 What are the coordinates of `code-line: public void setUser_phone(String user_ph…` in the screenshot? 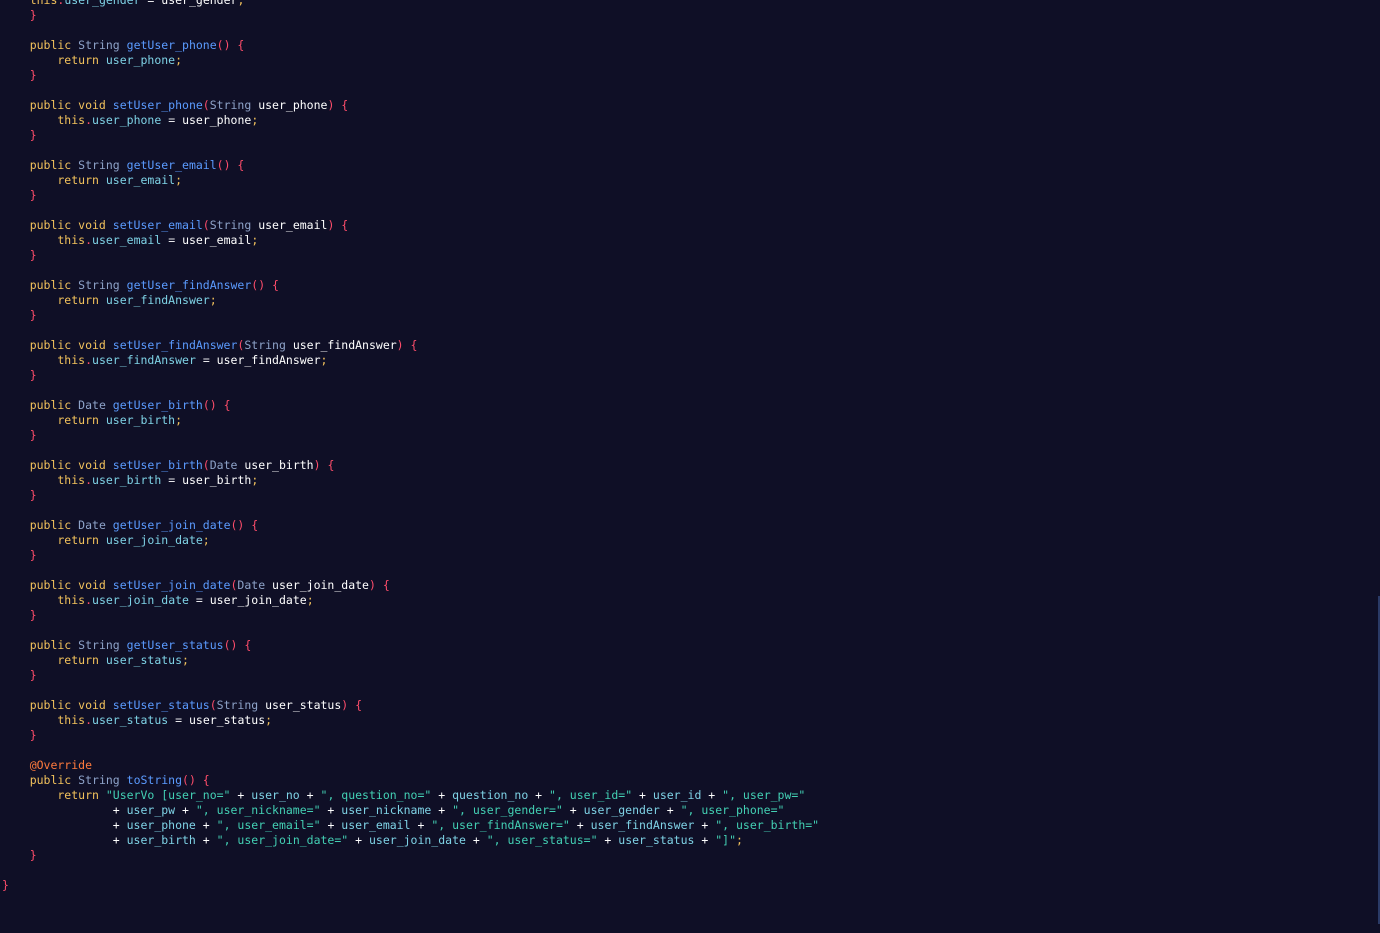 It's located at (690, 105).